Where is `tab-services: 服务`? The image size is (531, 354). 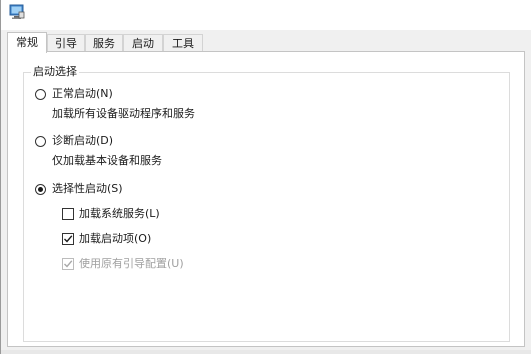 tab-services: 服务 is located at coordinates (104, 42).